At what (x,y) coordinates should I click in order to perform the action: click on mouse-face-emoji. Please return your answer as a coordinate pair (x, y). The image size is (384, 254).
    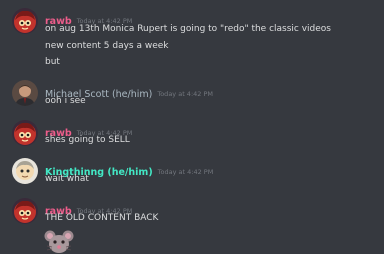
    Looking at the image, I should click on (59, 241).